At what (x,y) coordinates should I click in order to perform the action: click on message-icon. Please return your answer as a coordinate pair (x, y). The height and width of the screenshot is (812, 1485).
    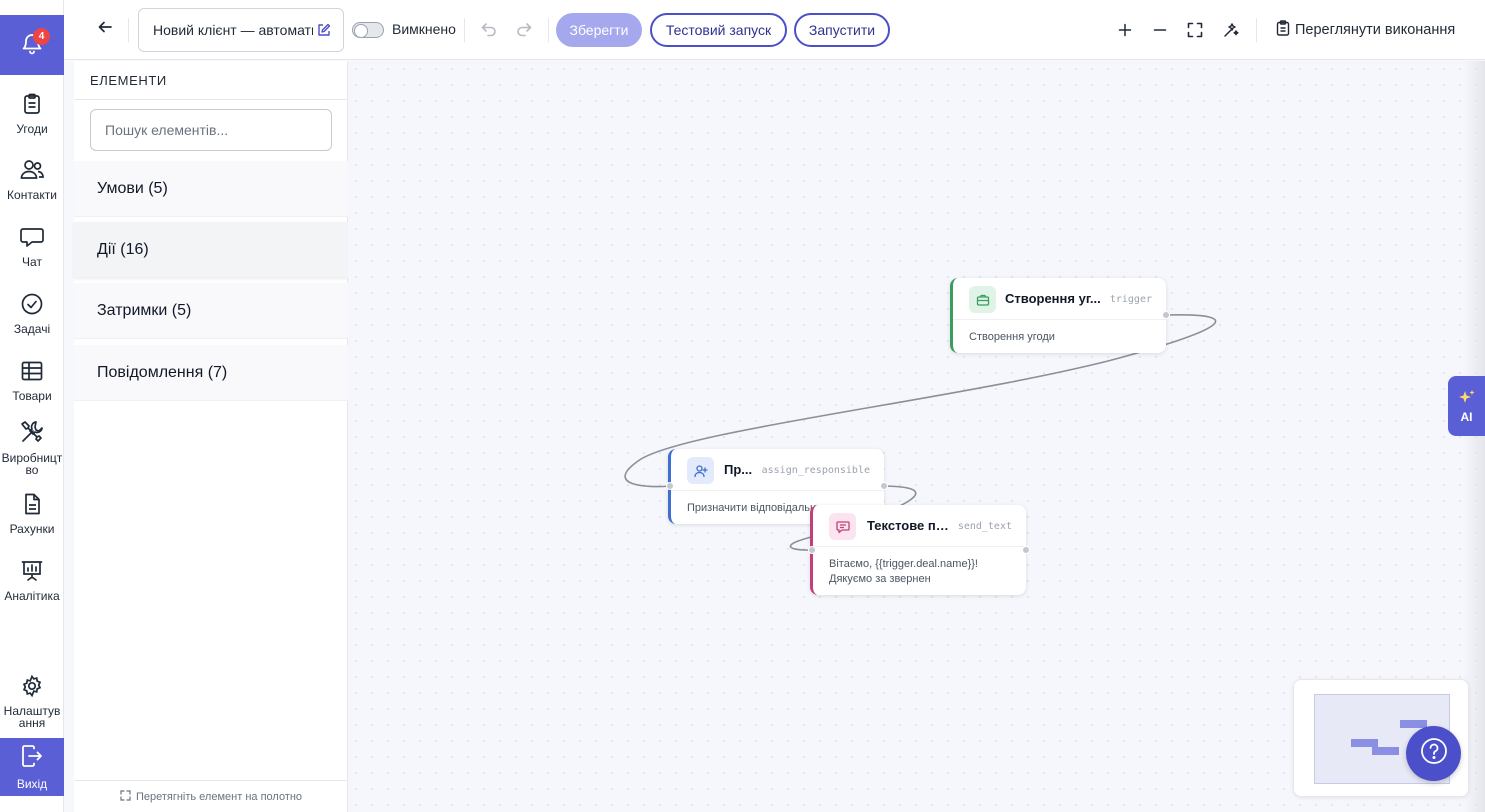
    Looking at the image, I should click on (842, 526).